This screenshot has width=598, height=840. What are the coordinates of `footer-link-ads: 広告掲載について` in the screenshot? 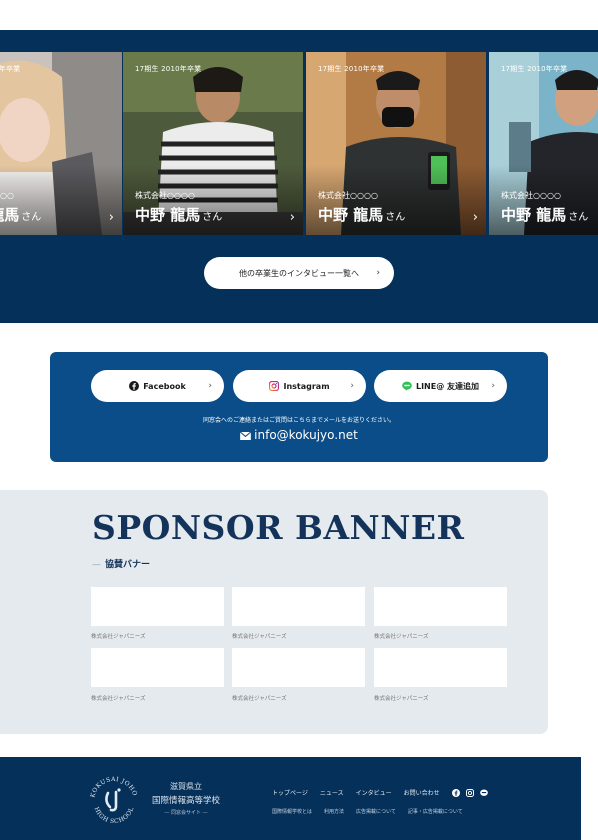 It's located at (376, 811).